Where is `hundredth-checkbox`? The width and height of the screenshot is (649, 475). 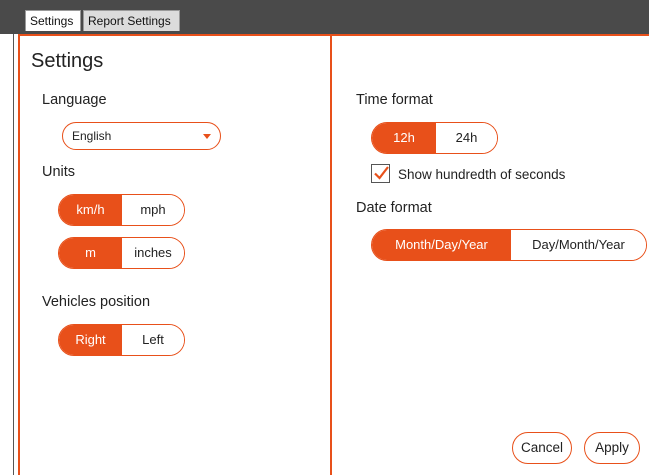
hundredth-checkbox is located at coordinates (380, 173).